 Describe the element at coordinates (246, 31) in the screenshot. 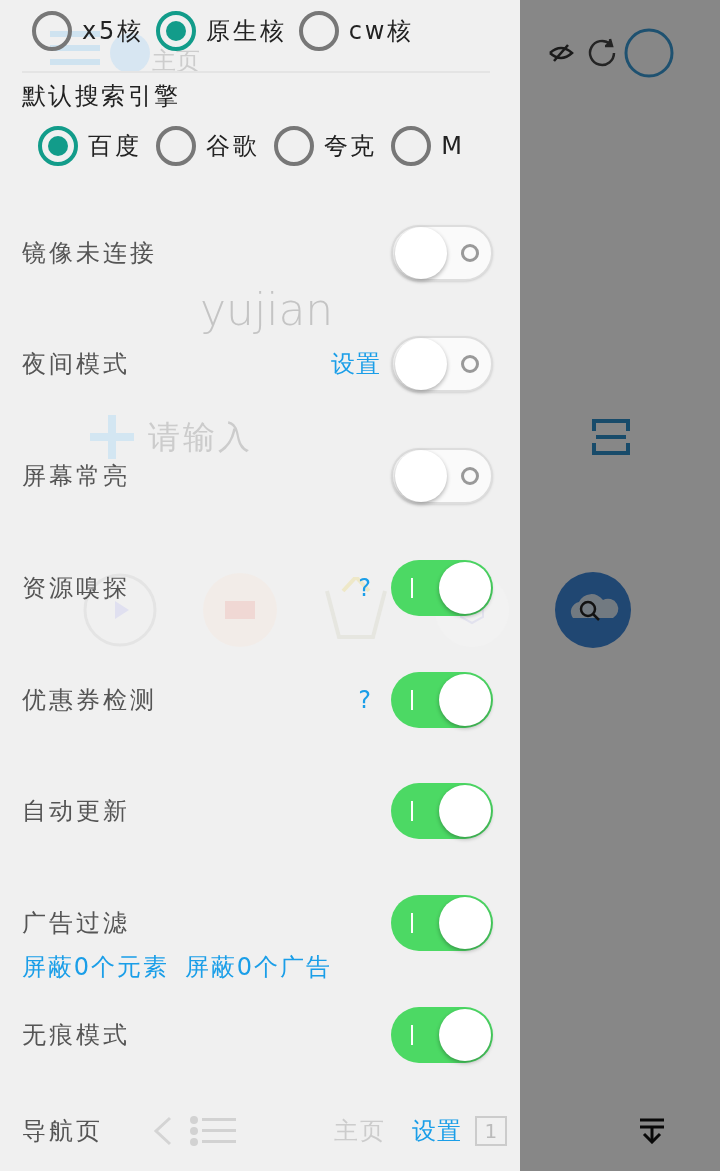

I see `radio-label: 原生核` at that location.